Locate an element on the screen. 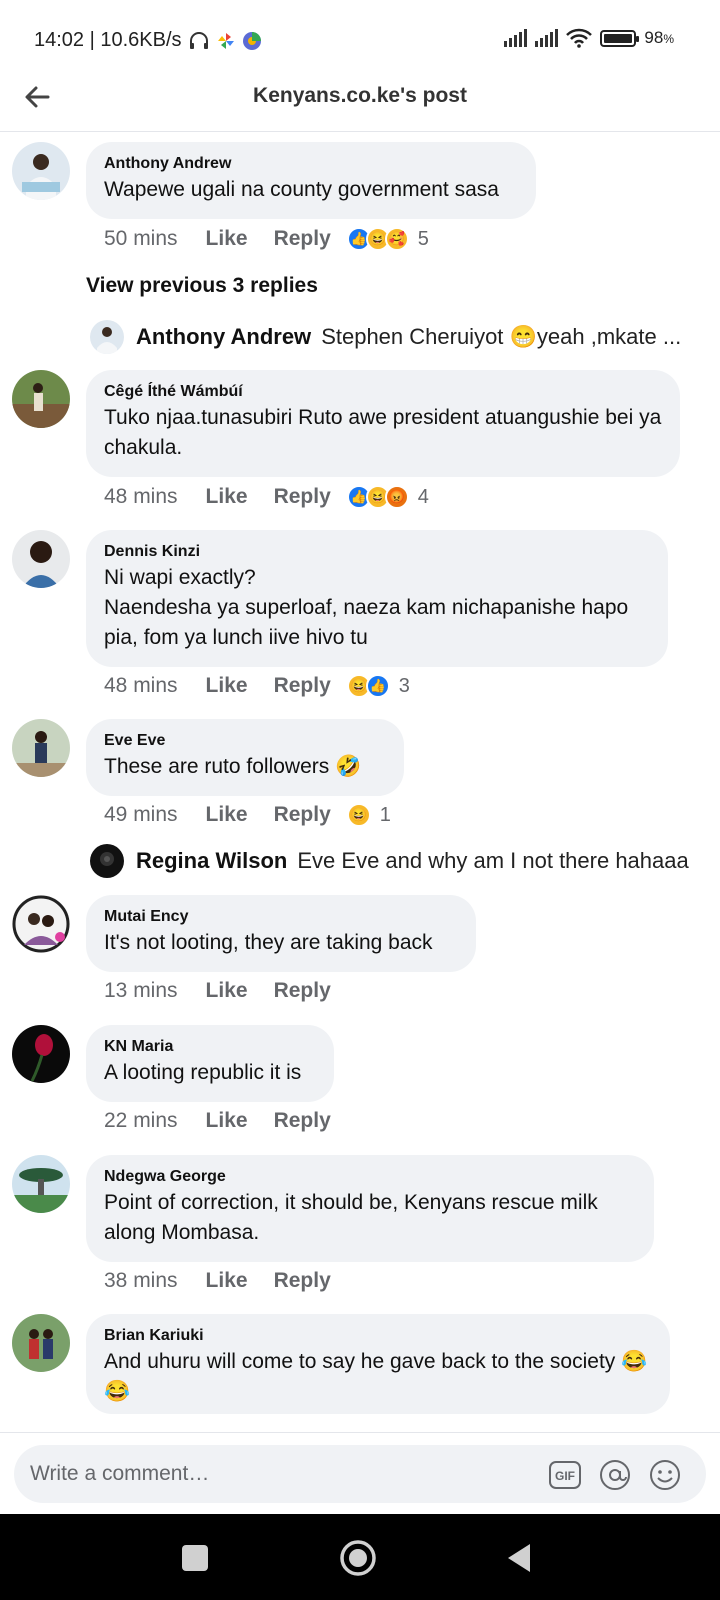  reactions: 😆 👍 3 is located at coordinates (378, 686).